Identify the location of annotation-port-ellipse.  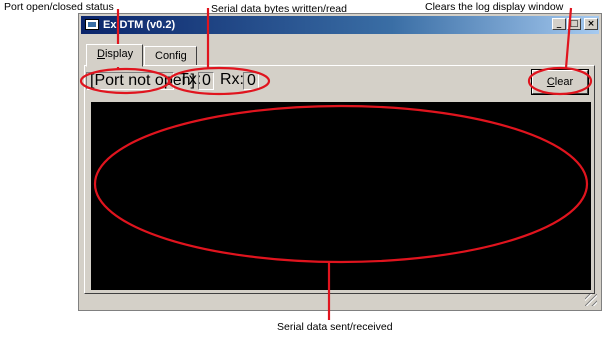
(125, 81).